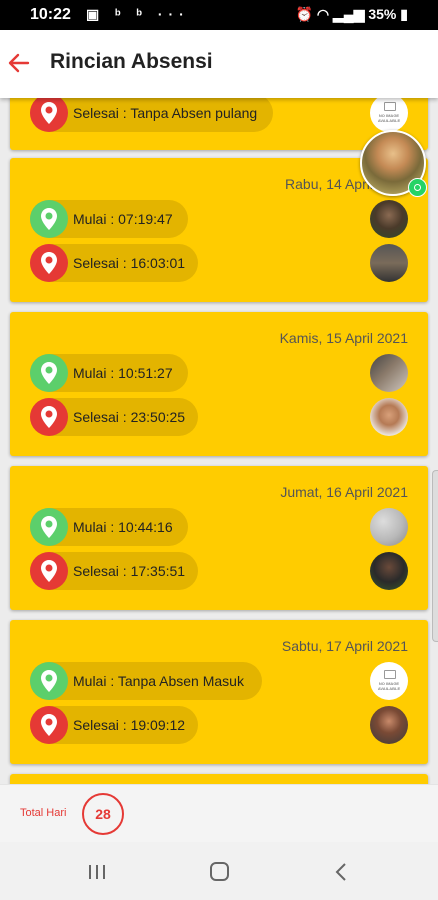  What do you see at coordinates (219, 64) in the screenshot?
I see `app-bar: Rincian Absensi` at bounding box center [219, 64].